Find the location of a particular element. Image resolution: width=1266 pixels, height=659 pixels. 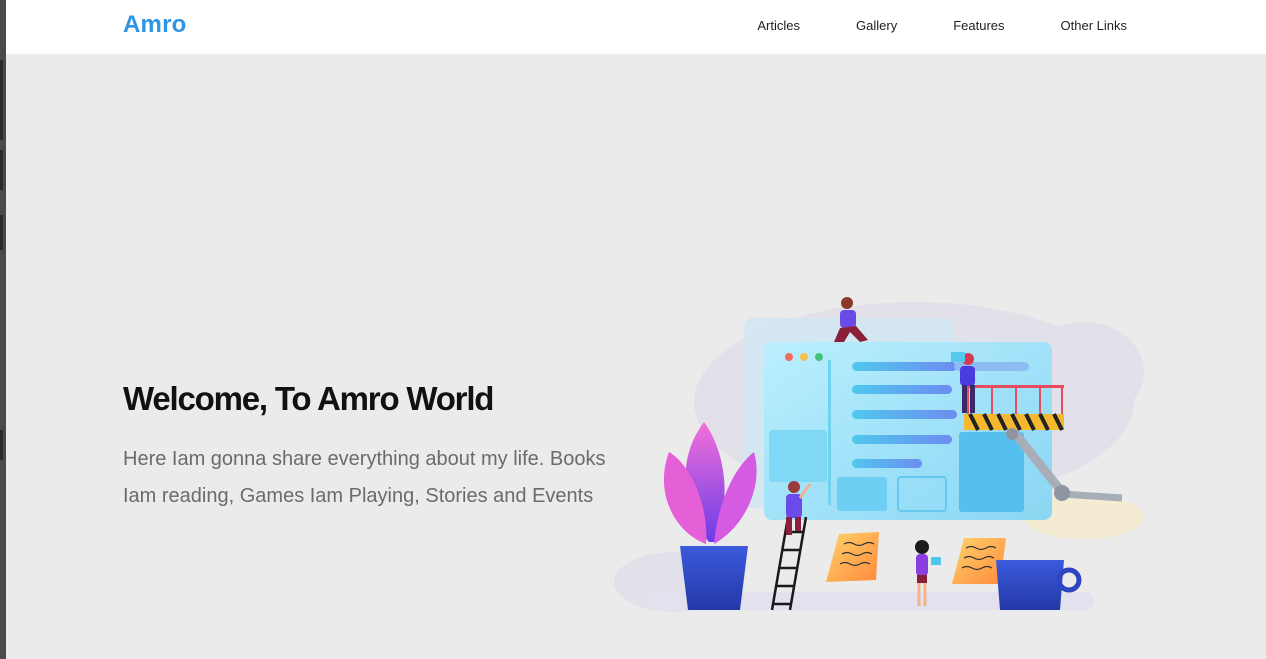

nav-links: Articles Gallery Features Other Links is located at coordinates (914, 25).